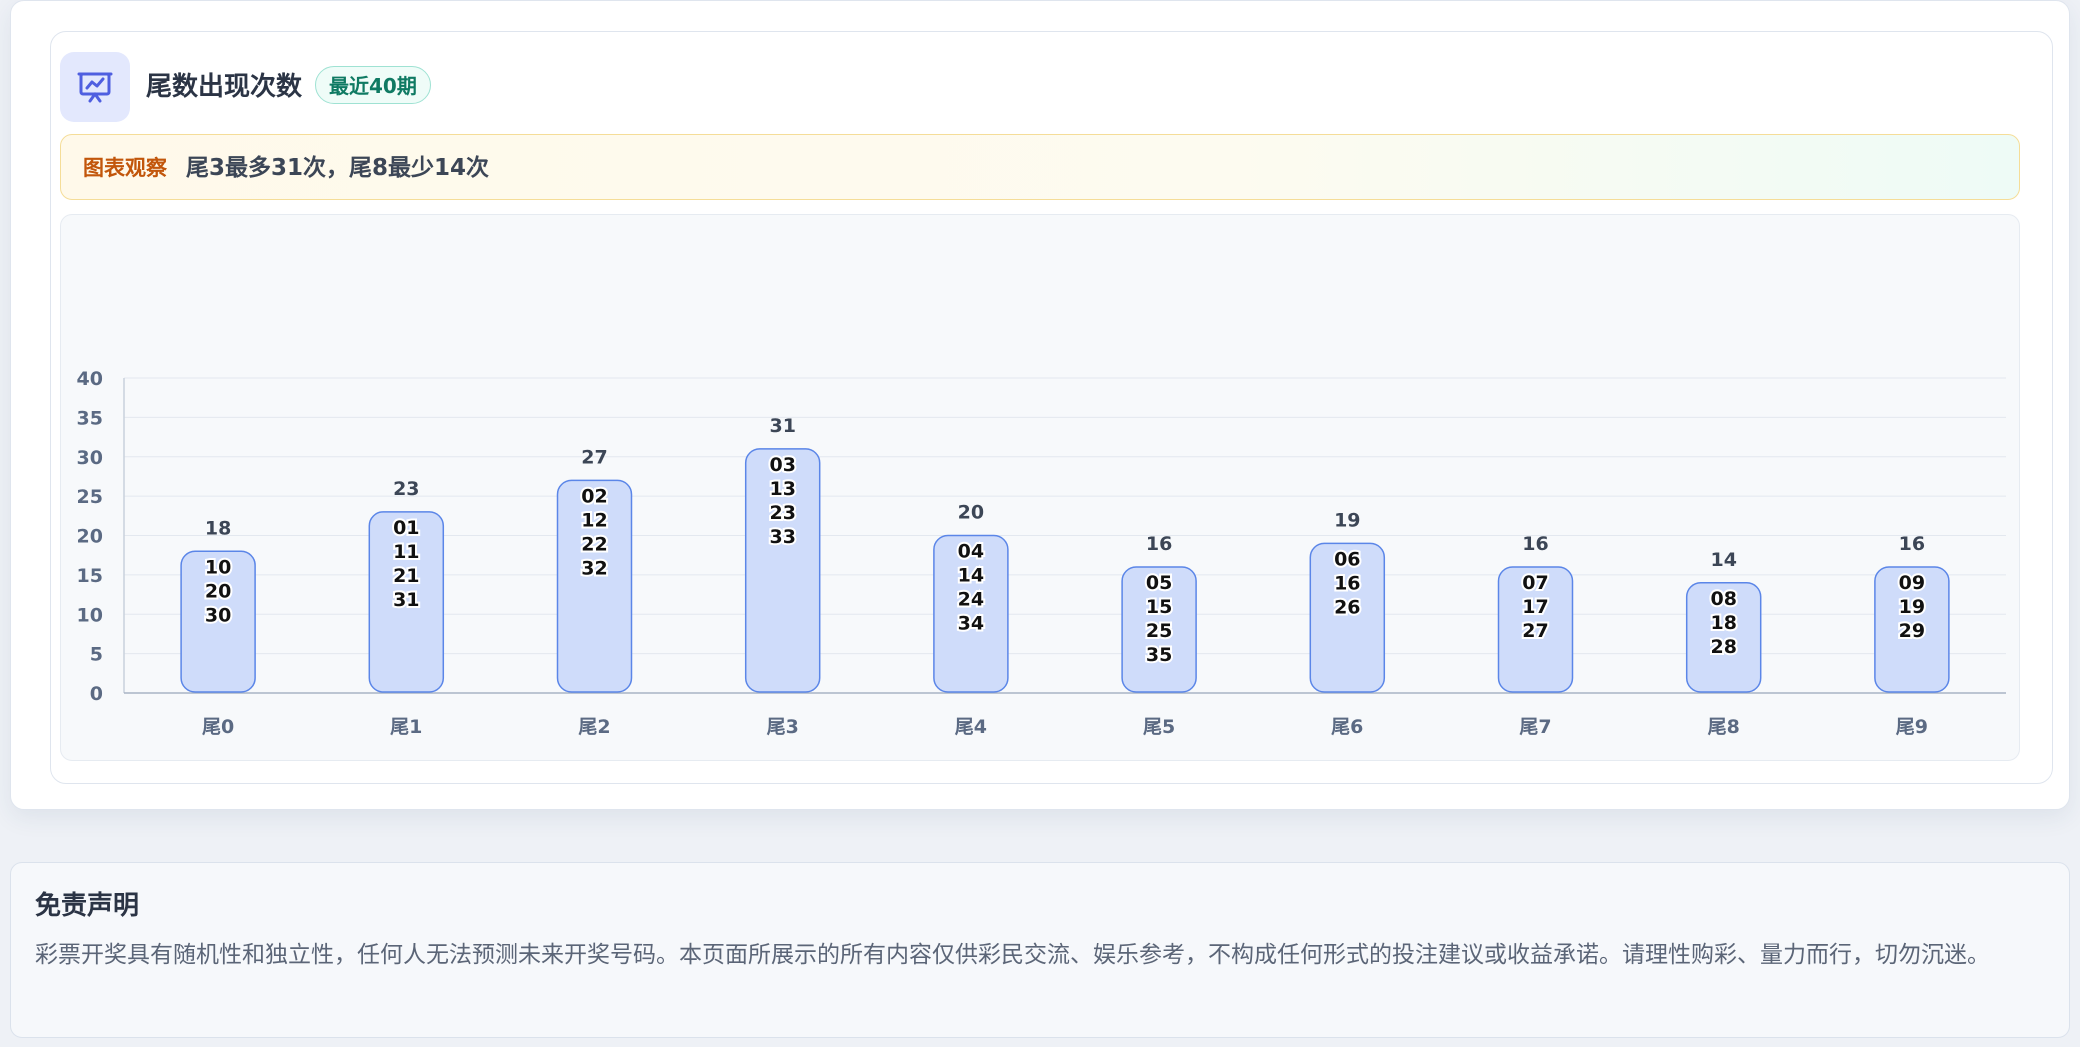 The height and width of the screenshot is (1047, 2080). Describe the element at coordinates (218, 591) in the screenshot. I see `bar-number-label: 20` at that location.